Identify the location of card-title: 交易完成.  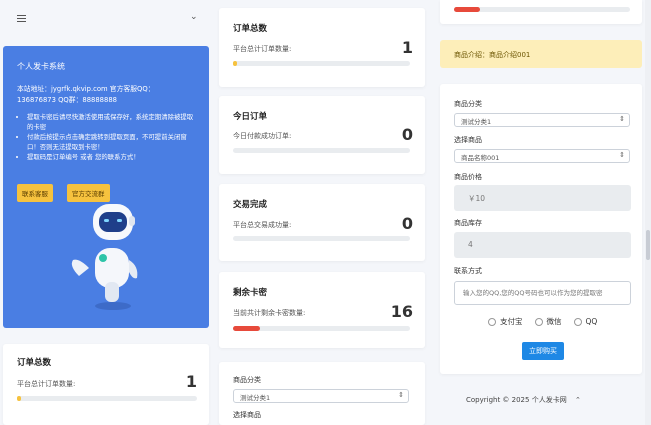
(250, 205).